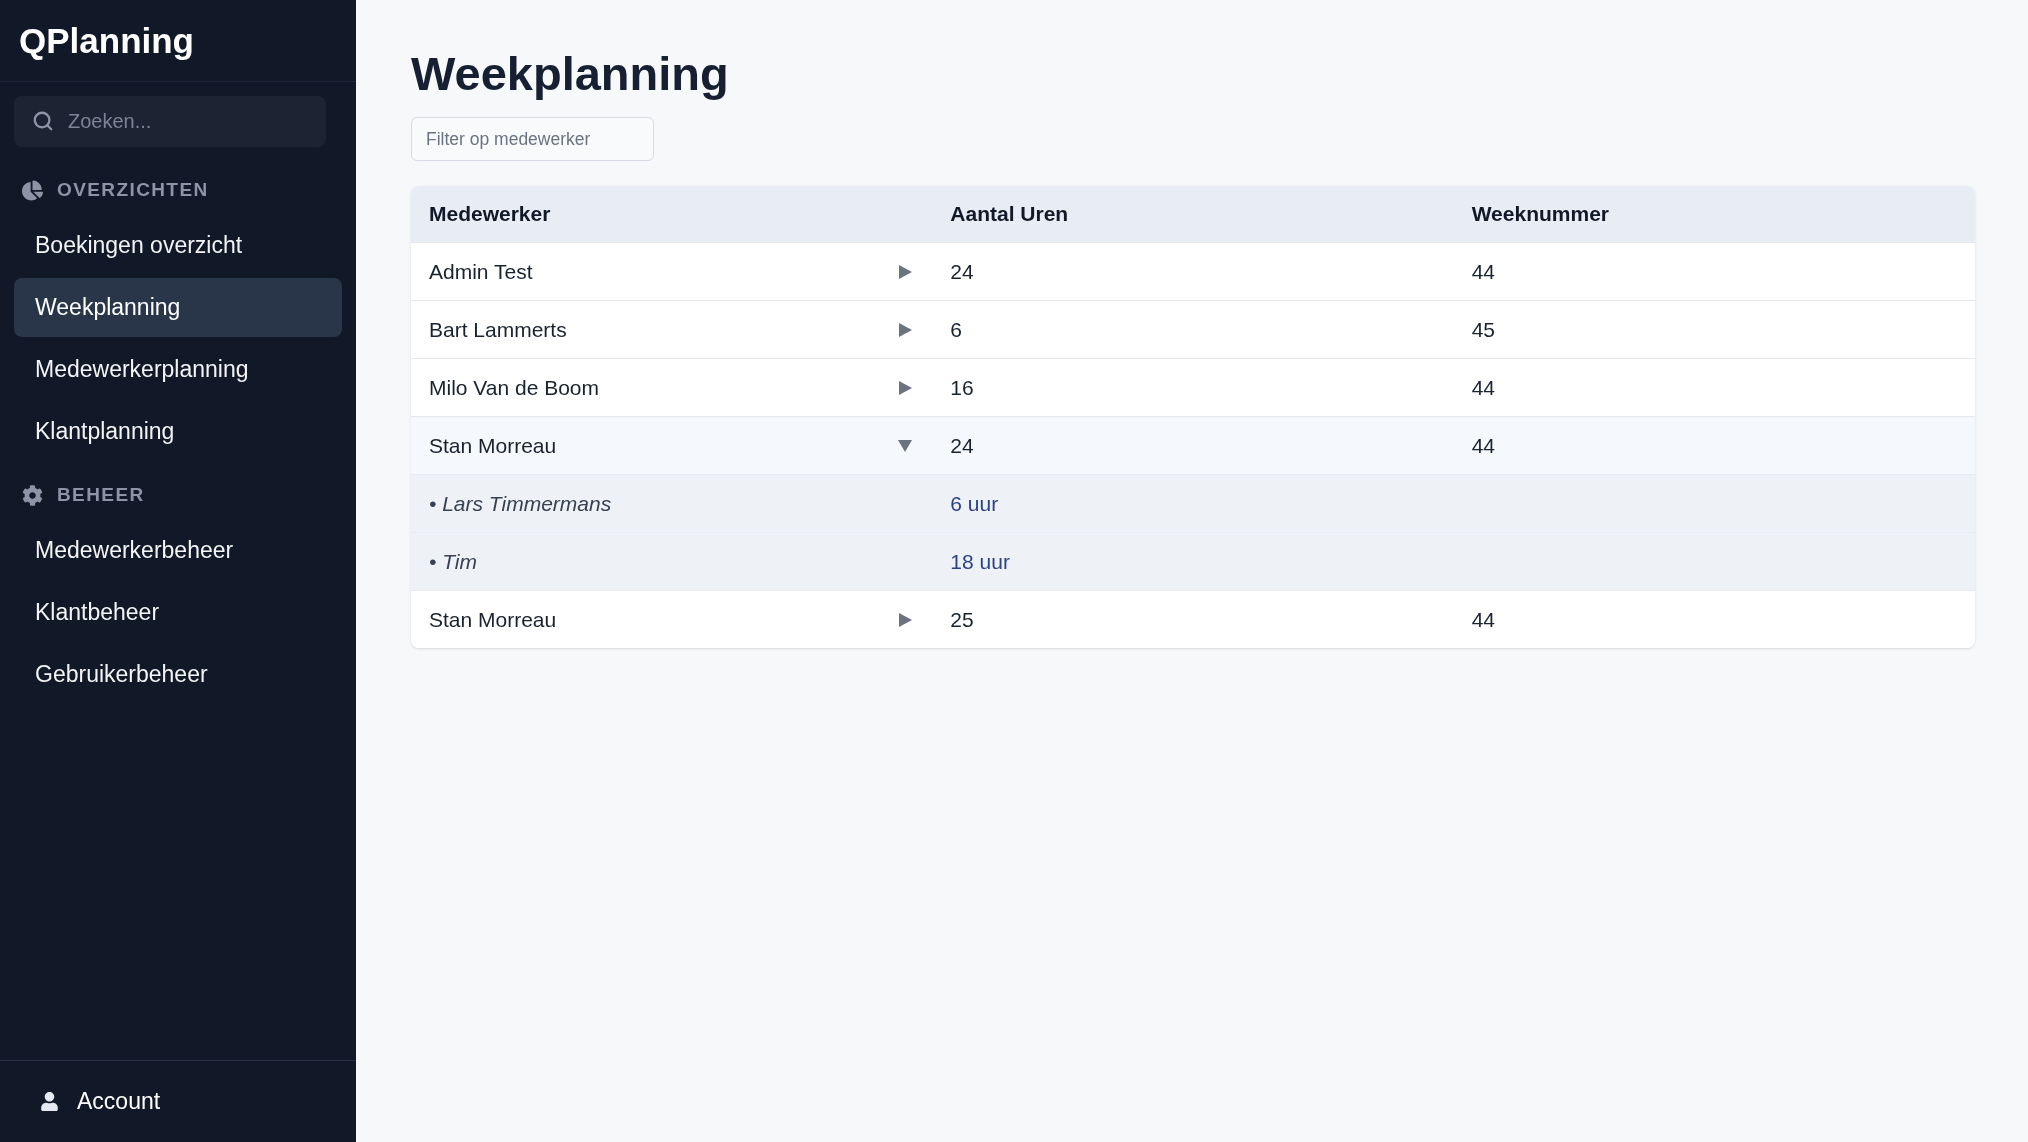  Describe the element at coordinates (101, 494) in the screenshot. I see `section-heading: BEHEER` at that location.